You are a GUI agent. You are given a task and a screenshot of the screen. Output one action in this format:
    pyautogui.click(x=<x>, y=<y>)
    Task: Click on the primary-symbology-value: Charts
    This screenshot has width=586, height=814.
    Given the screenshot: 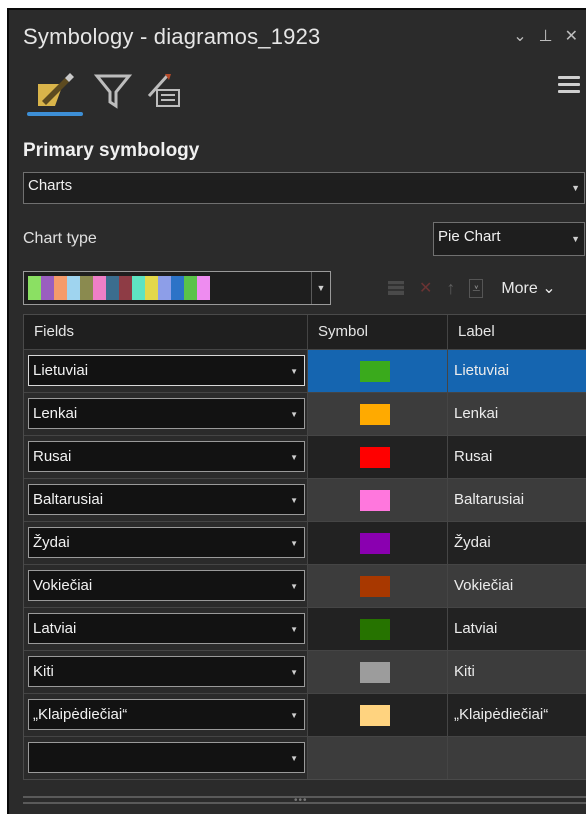 What is the action you would take?
    pyautogui.click(x=50, y=185)
    